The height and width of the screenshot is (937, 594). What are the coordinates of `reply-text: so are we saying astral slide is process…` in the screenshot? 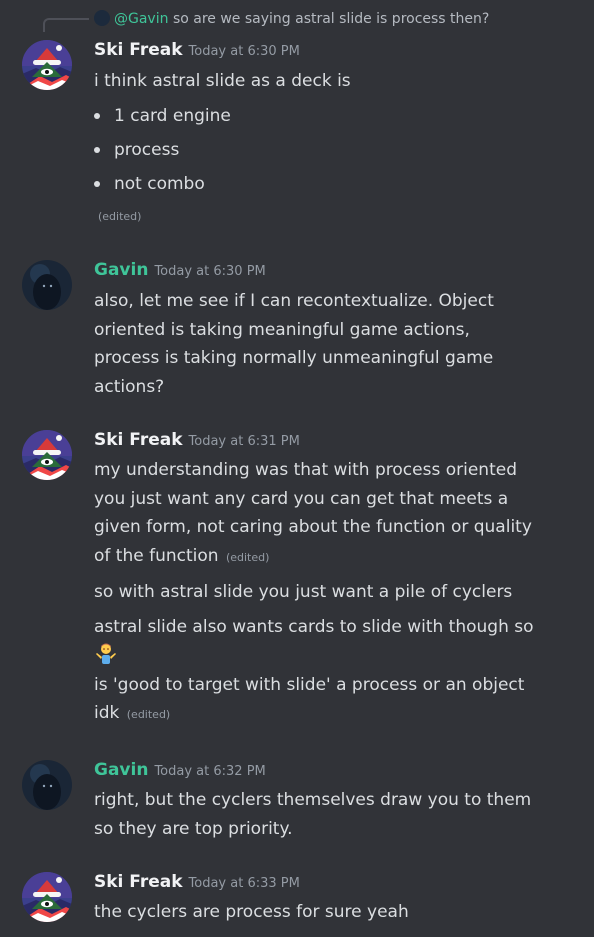 It's located at (331, 19).